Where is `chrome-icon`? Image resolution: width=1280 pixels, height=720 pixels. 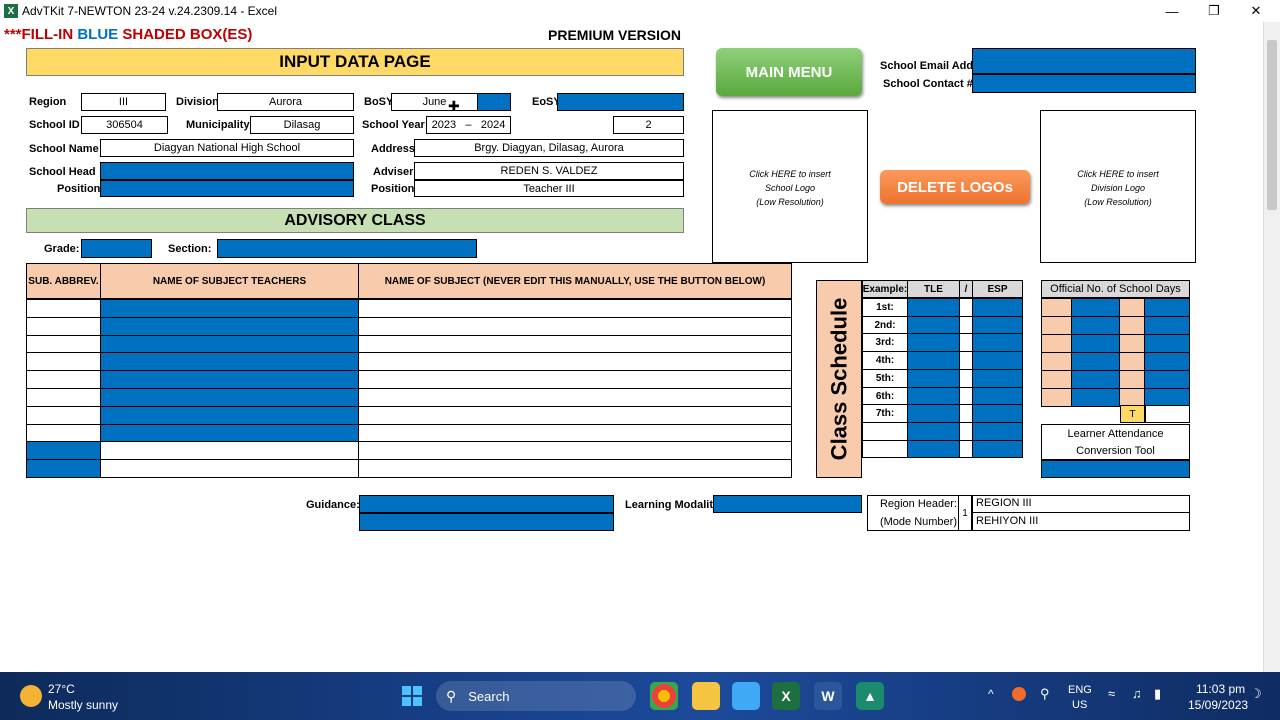
chrome-icon is located at coordinates (664, 696).